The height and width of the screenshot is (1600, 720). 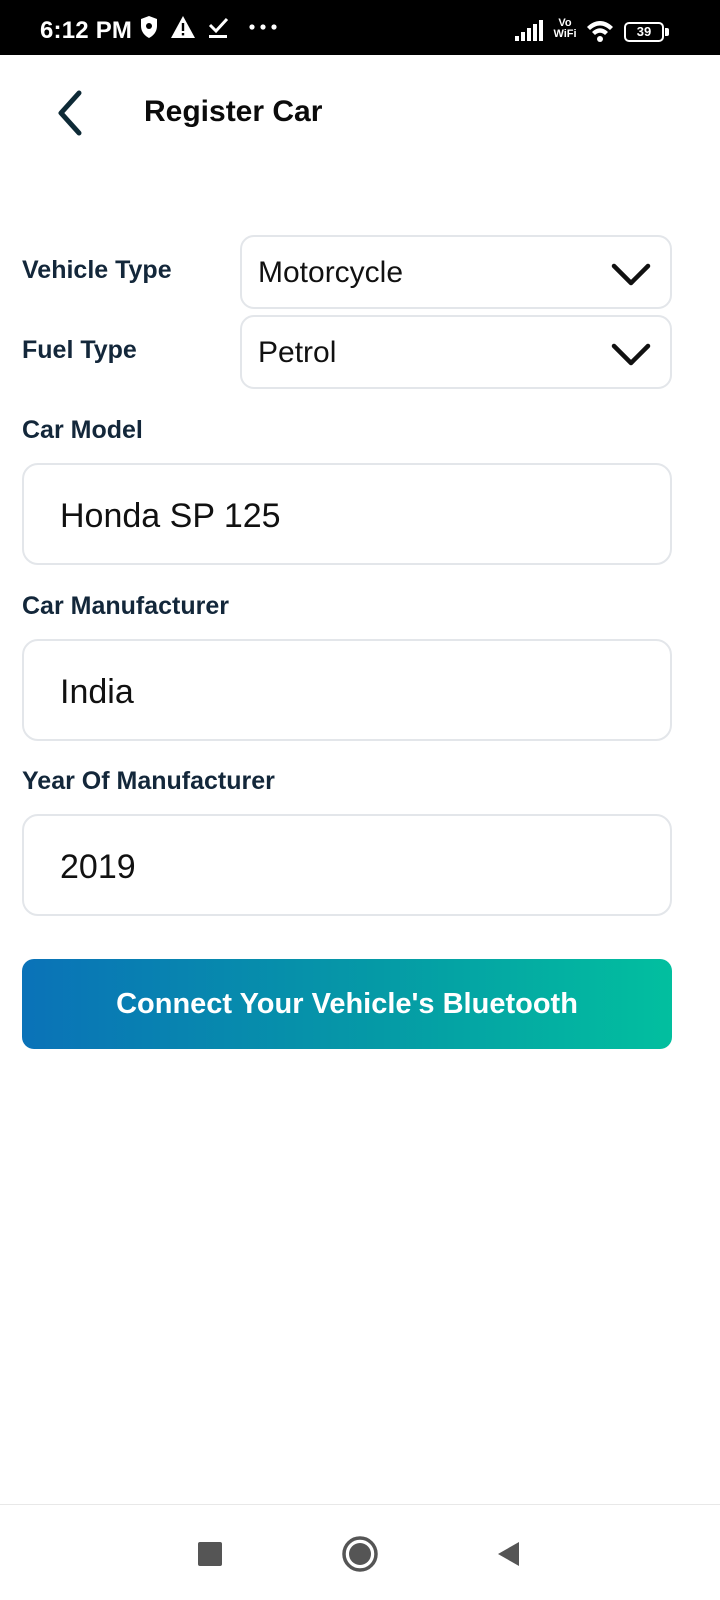 I want to click on recents-button, so click(x=210, y=1556).